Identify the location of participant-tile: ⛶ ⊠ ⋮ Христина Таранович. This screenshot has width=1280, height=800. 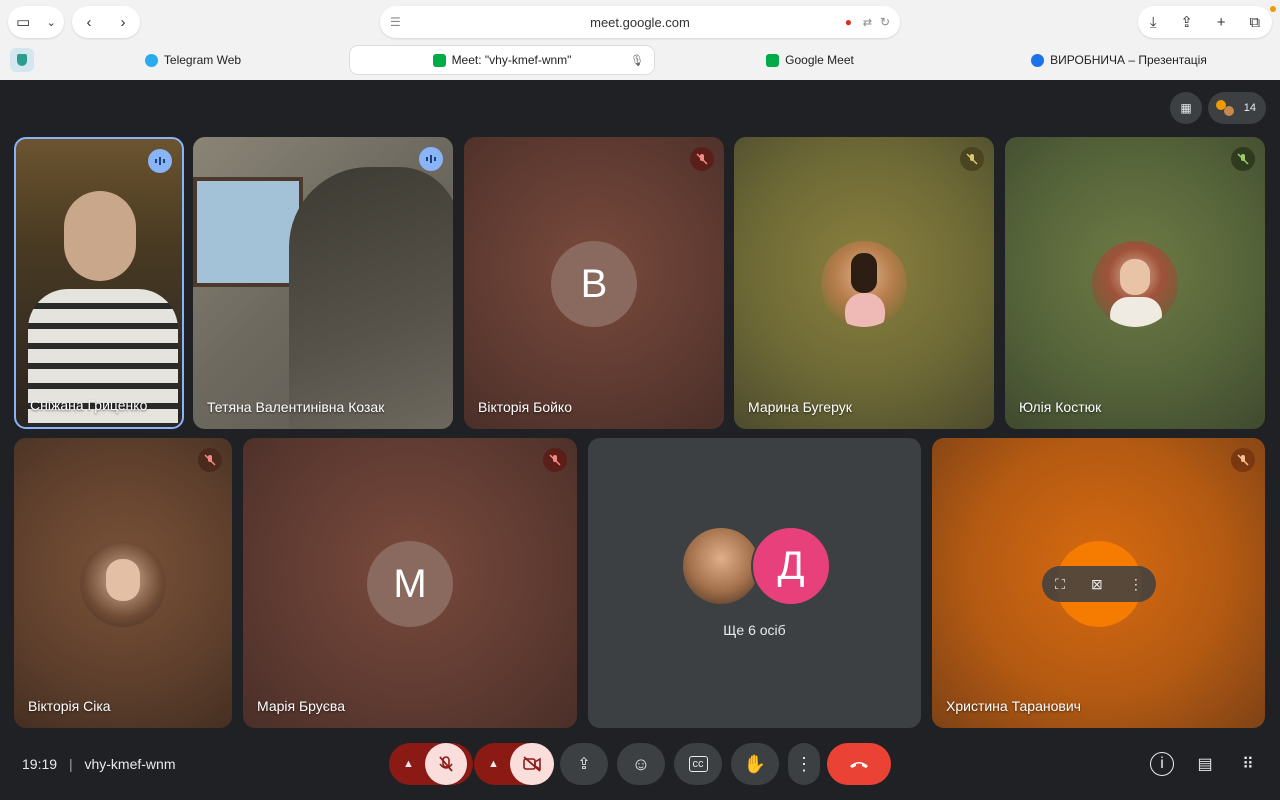
(1098, 583).